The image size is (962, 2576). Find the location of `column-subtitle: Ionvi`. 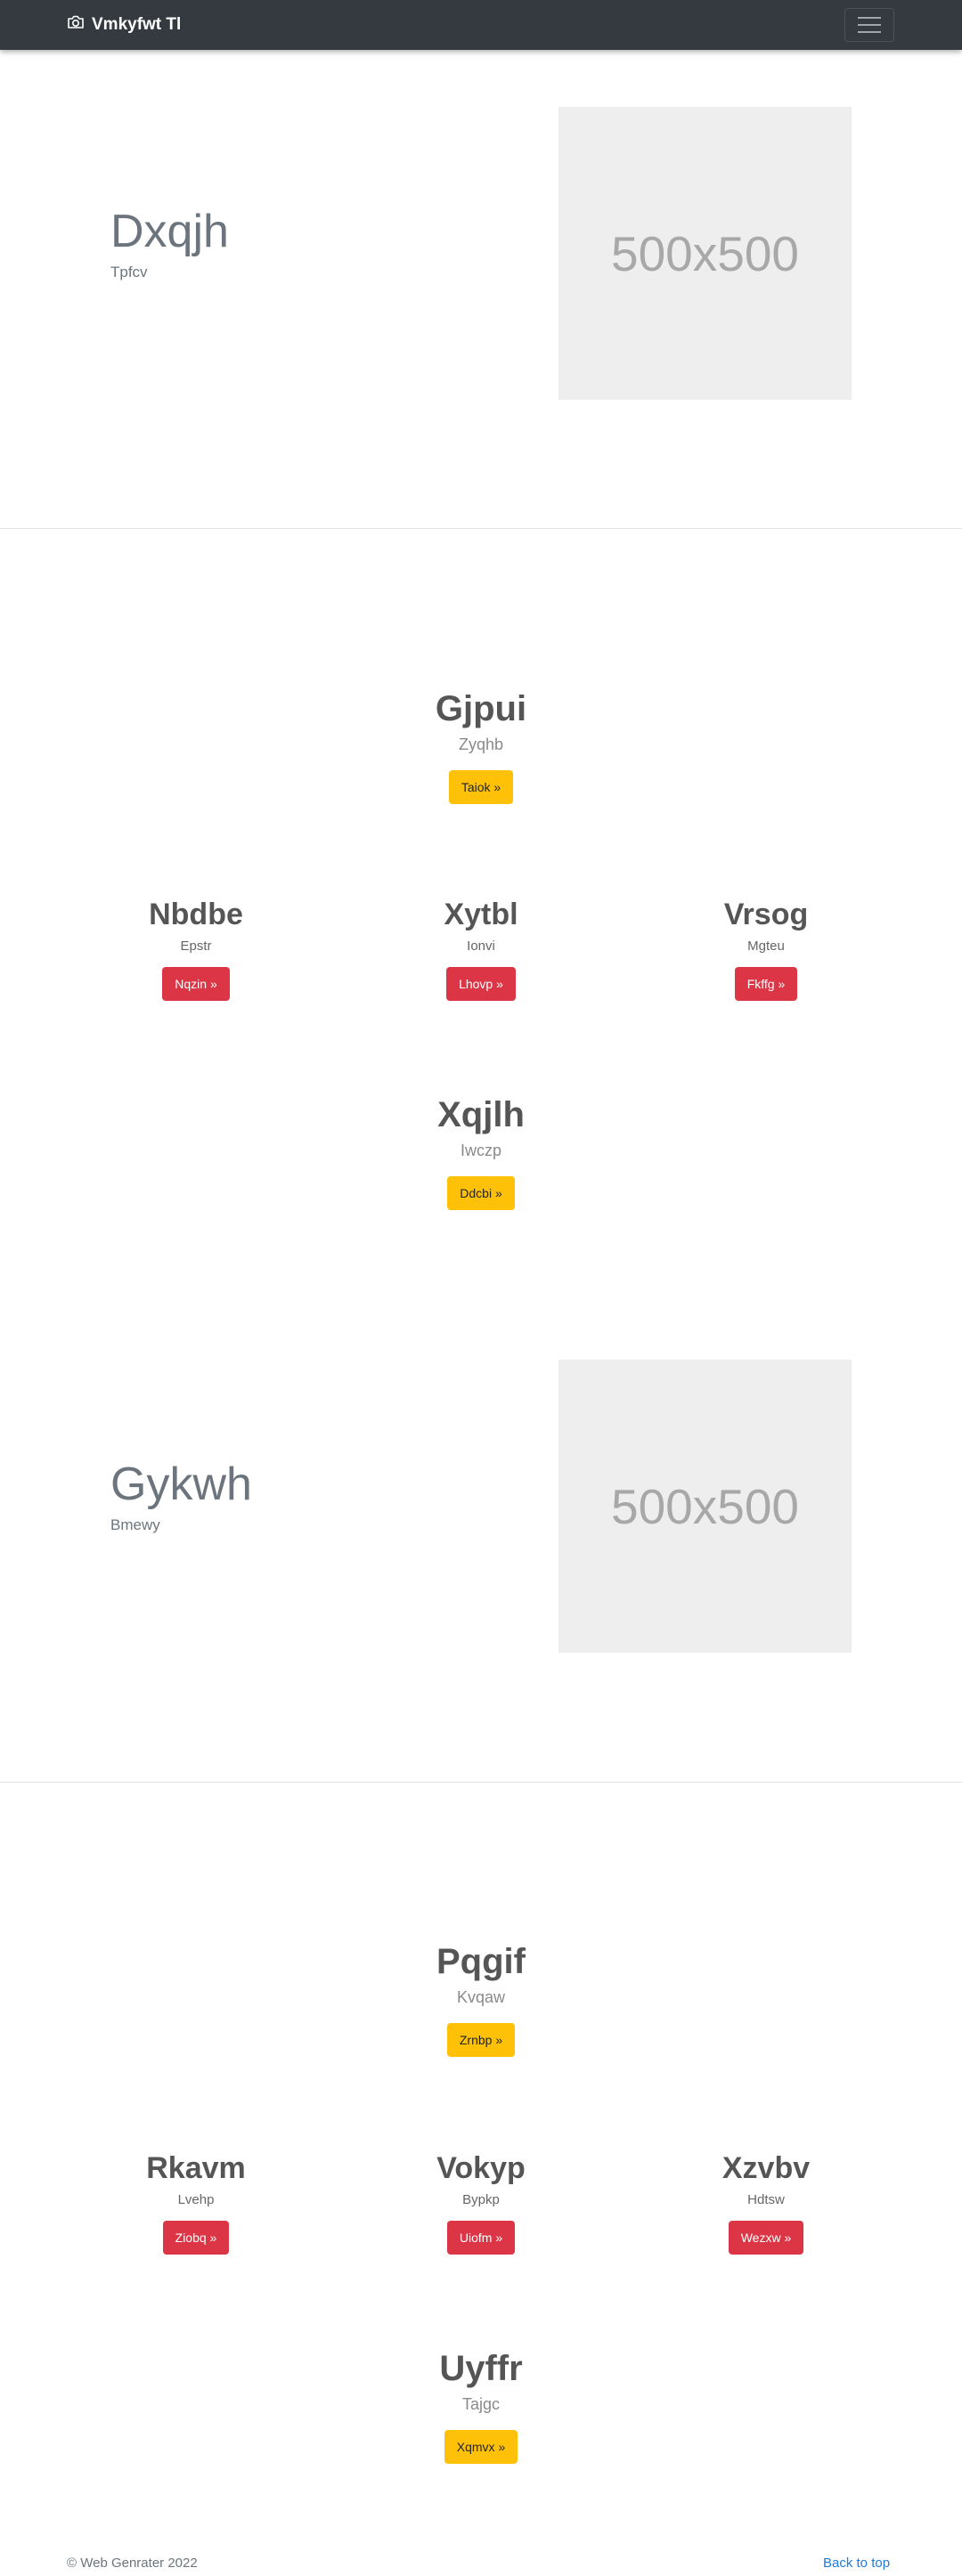

column-subtitle: Ionvi is located at coordinates (481, 946).